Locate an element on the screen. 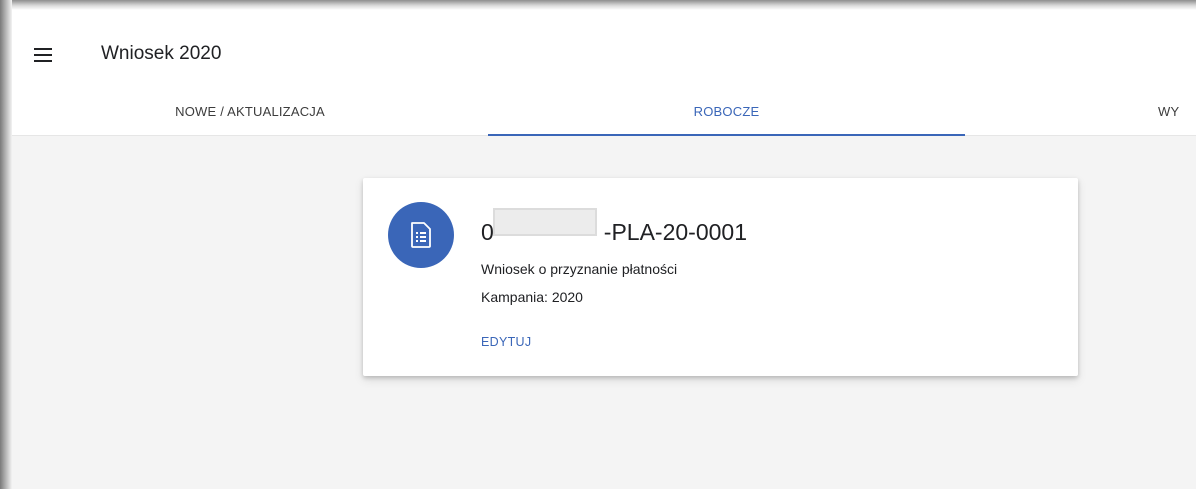 The image size is (1196, 489). page-title: Wniosek 2020 is located at coordinates (161, 53).